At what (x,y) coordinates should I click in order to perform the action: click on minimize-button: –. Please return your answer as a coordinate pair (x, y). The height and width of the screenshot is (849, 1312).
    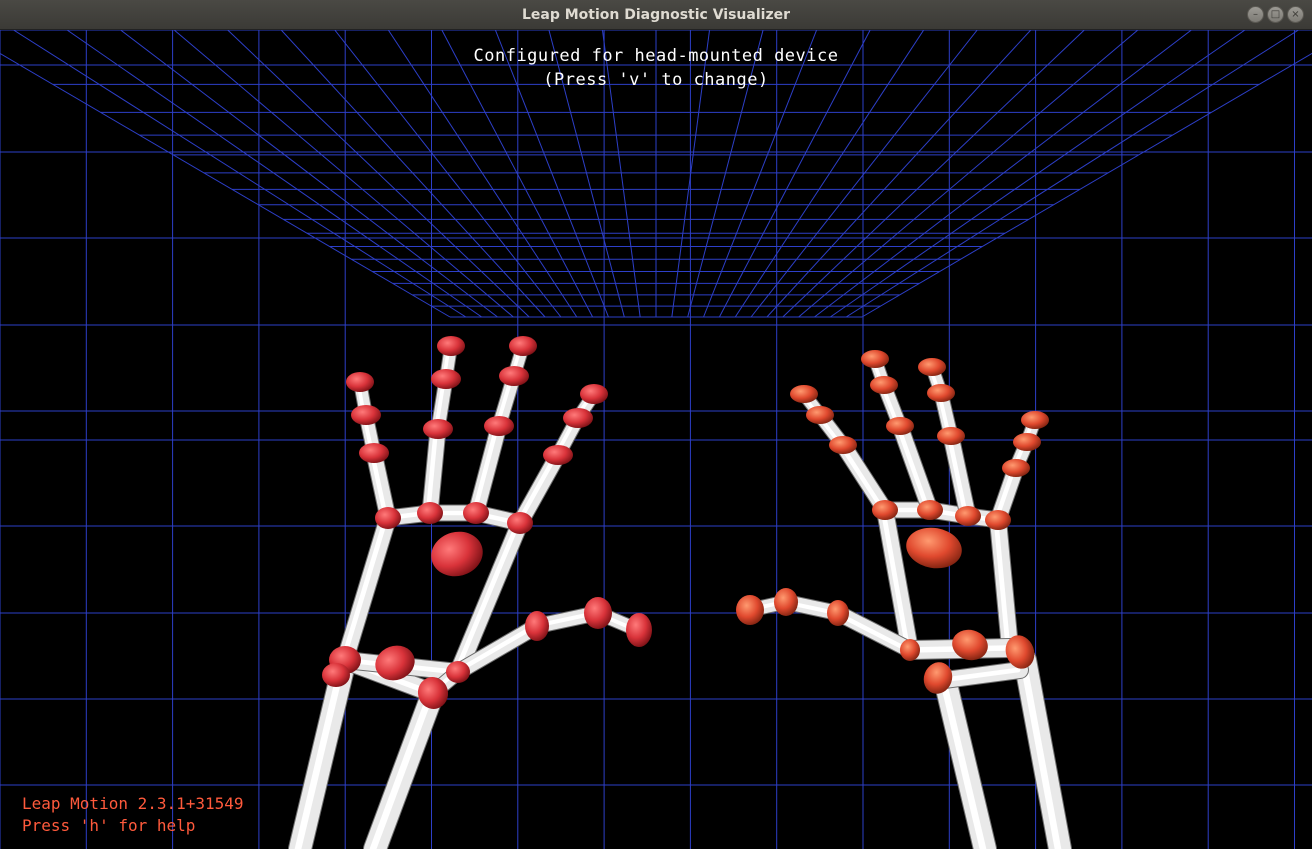
    Looking at the image, I should click on (1255, 14).